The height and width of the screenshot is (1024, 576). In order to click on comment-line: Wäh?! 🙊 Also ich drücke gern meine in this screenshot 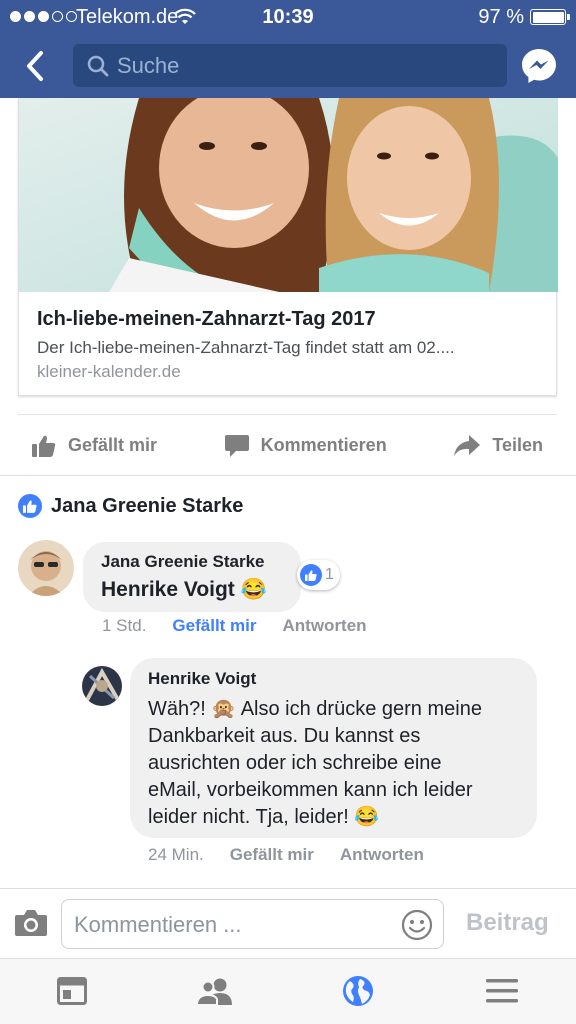, I will do `click(315, 709)`.